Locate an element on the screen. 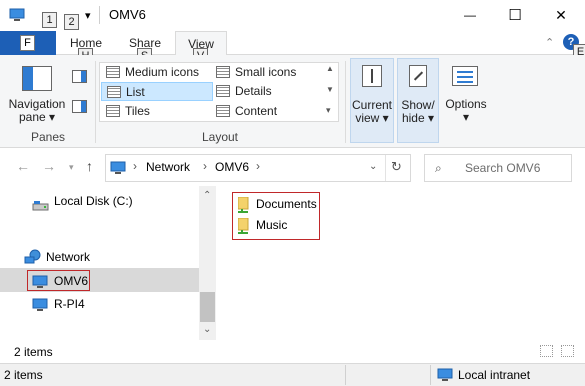 The image size is (585, 386). tree-item-local-disk: Local Disk (C:) is located at coordinates (114, 201).